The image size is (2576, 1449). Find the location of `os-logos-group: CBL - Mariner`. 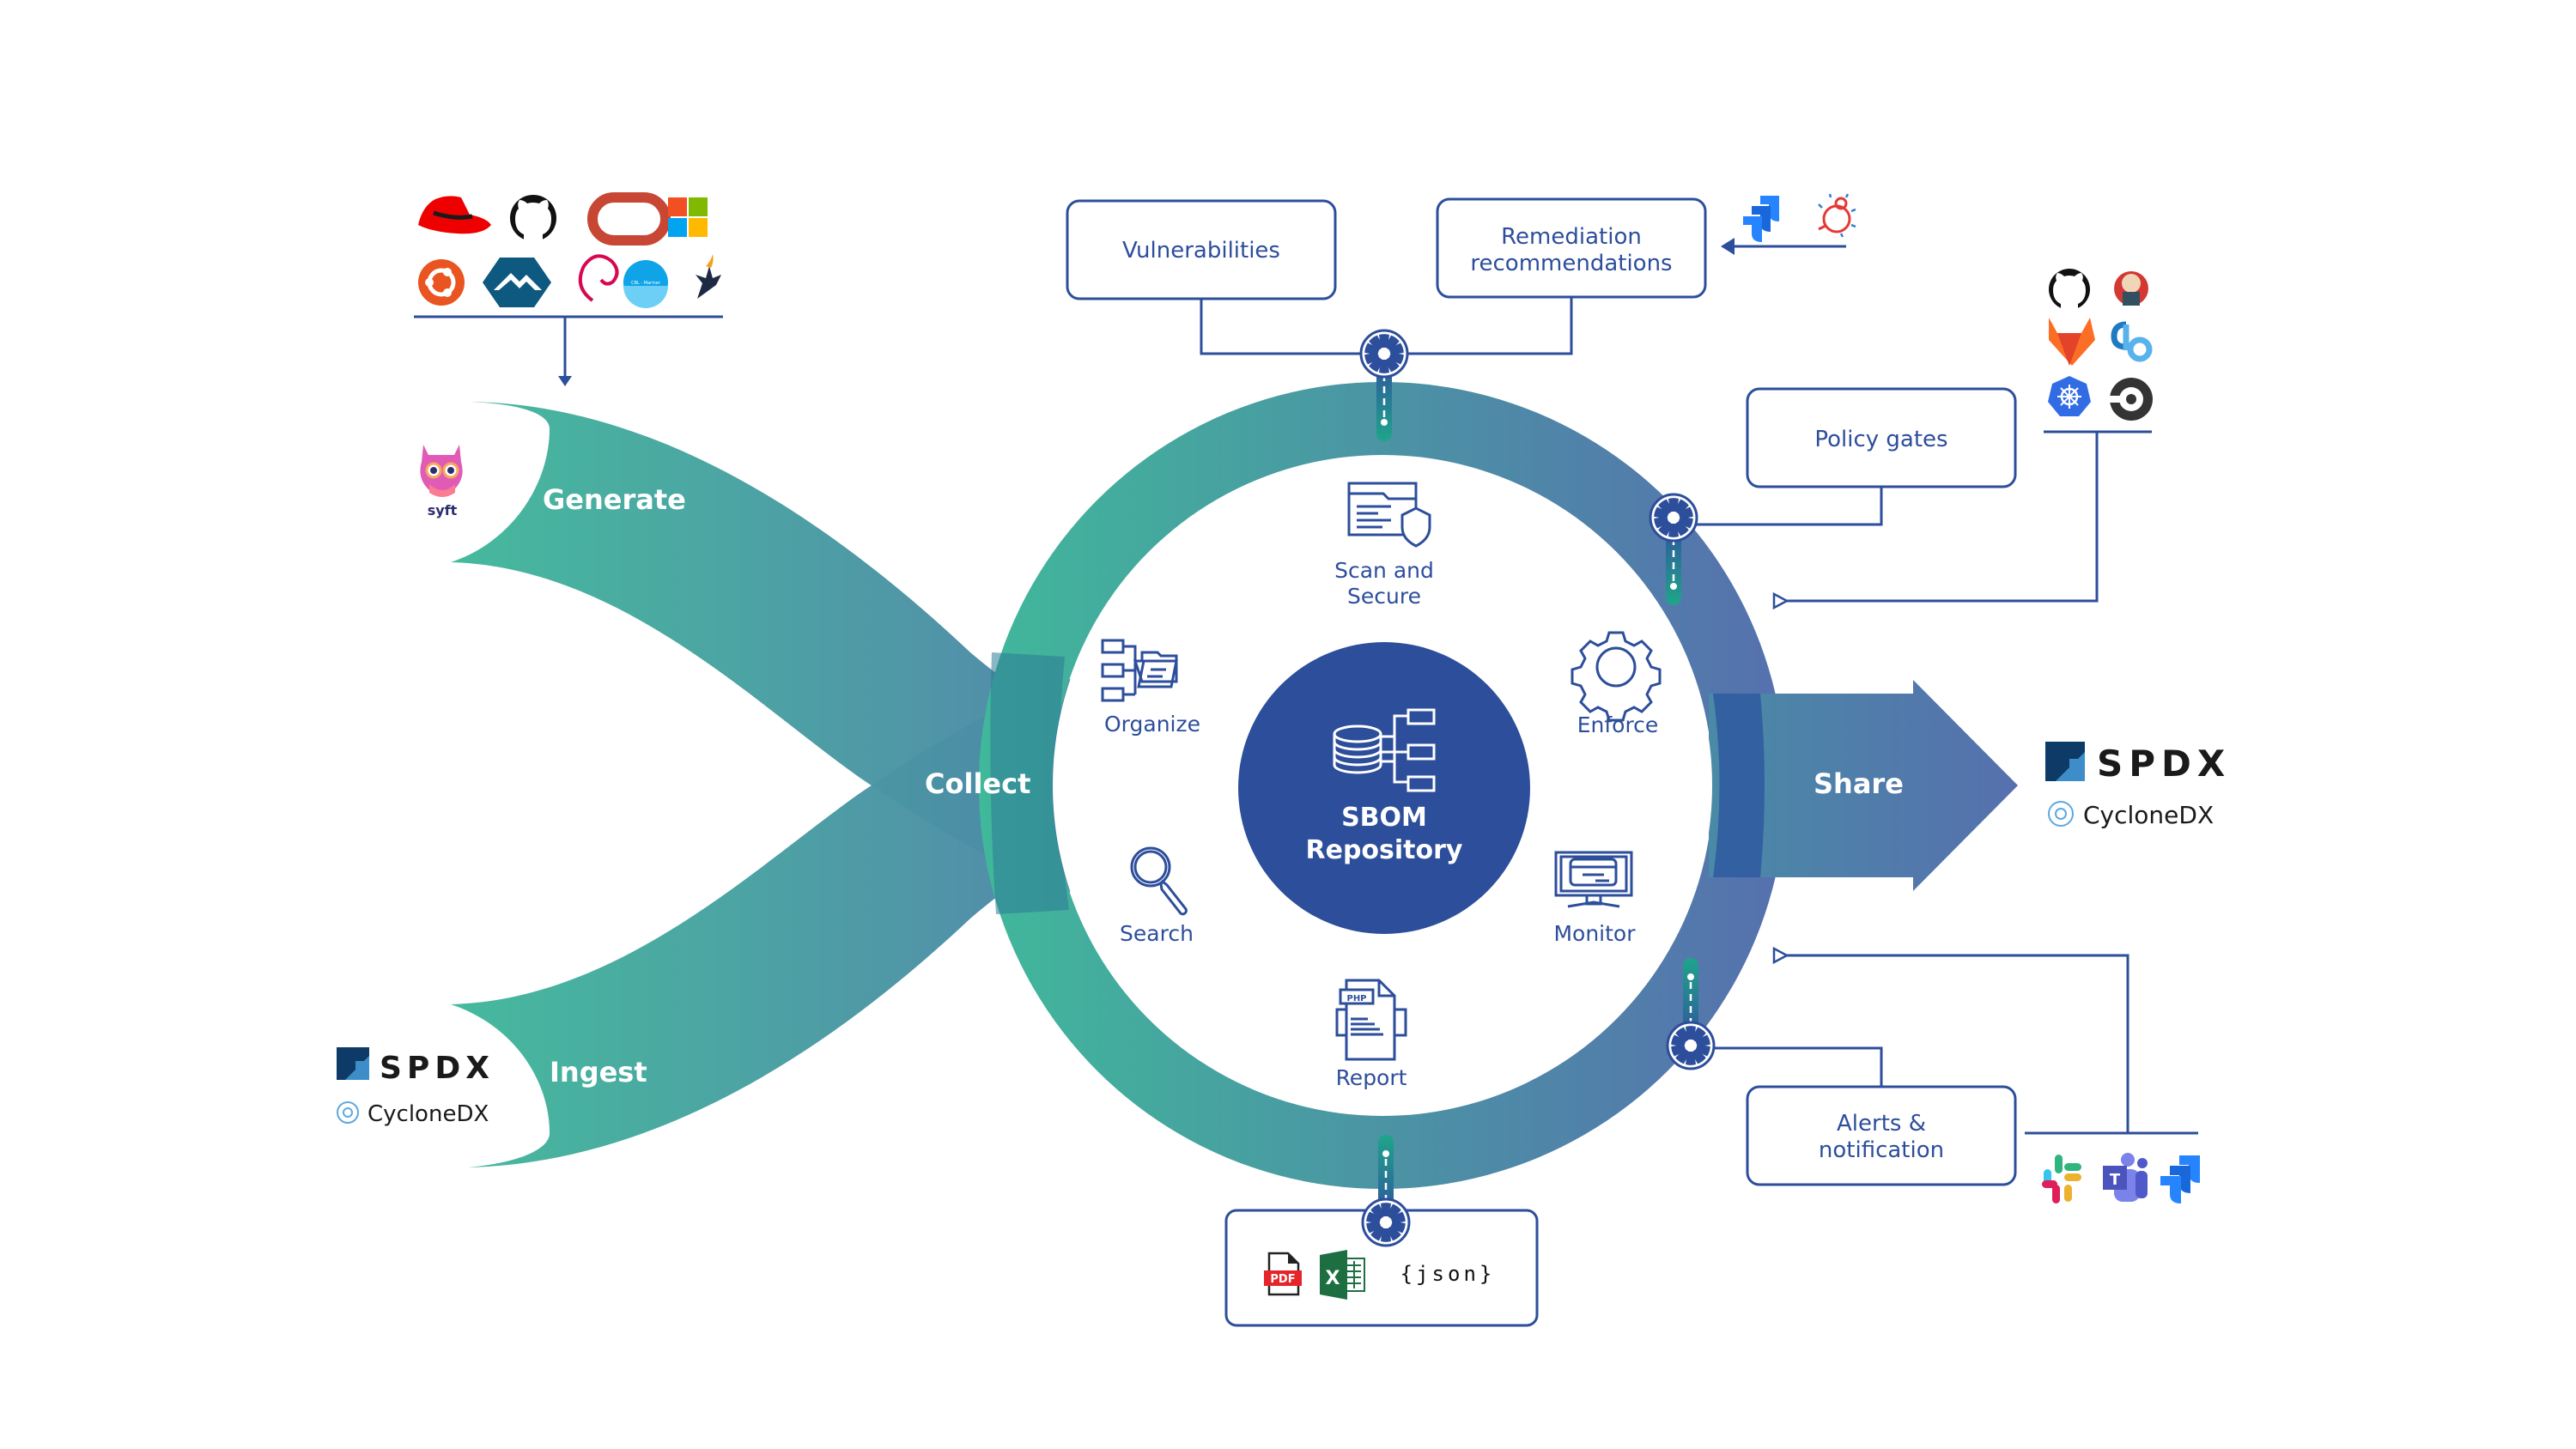

os-logos-group: CBL - Mariner is located at coordinates (569, 250).